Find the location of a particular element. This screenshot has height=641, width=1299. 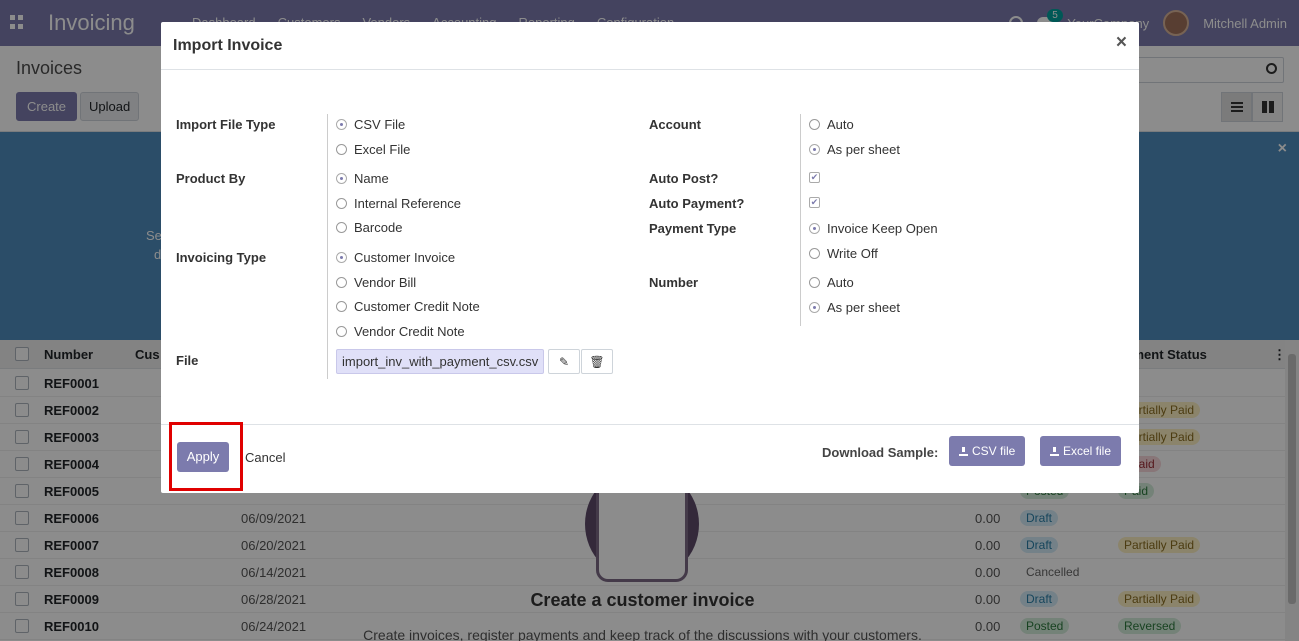

radio-write-off: Write Off is located at coordinates (843, 253).